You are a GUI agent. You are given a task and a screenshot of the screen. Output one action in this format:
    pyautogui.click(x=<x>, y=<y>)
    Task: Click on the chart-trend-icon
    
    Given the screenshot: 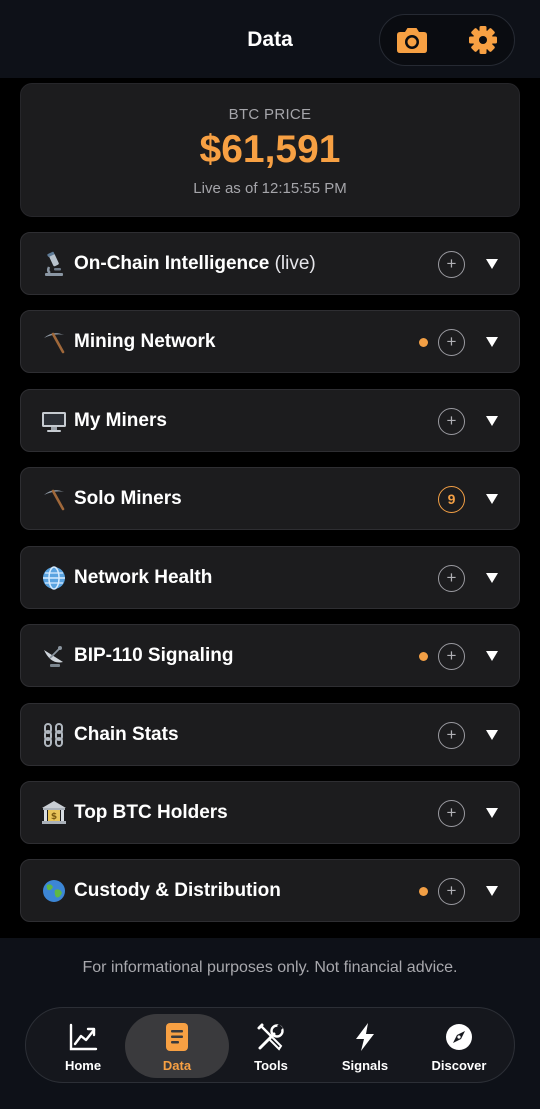 What is the action you would take?
    pyautogui.click(x=83, y=1037)
    